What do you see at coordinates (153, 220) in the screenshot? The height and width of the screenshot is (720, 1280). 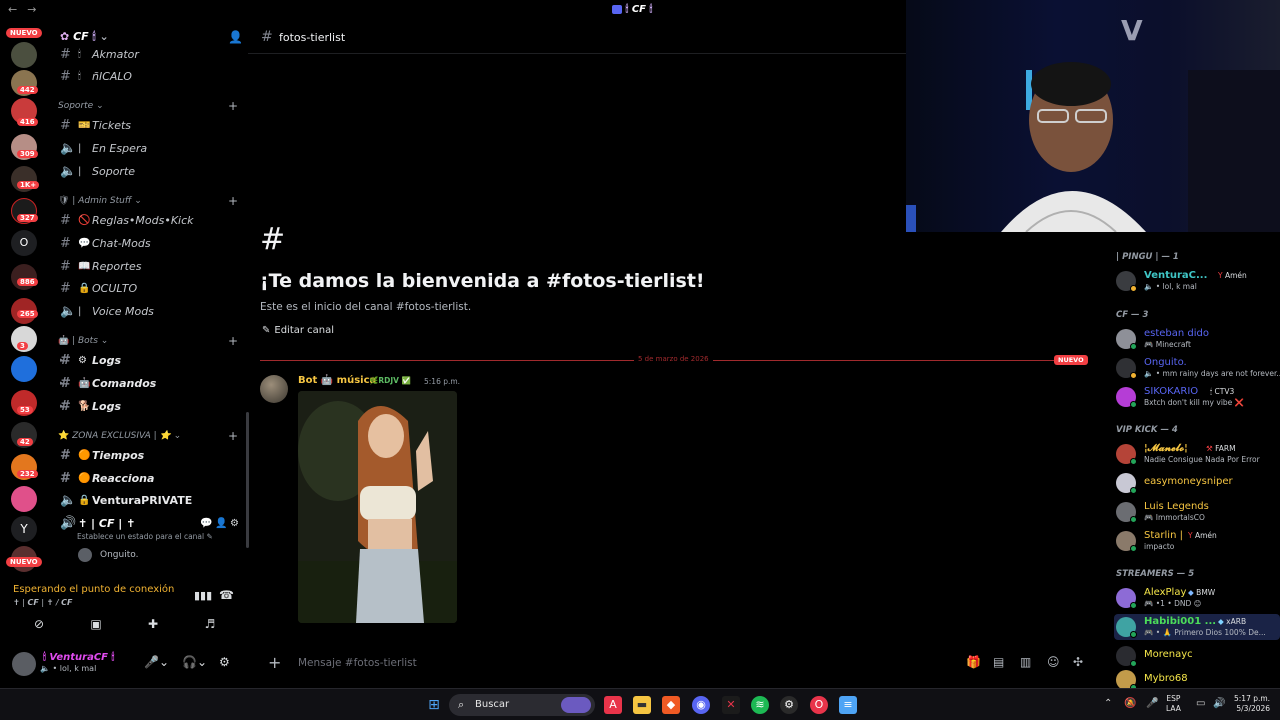 I see `channel-item: # 🚫 Reglas•Mods•Kick` at bounding box center [153, 220].